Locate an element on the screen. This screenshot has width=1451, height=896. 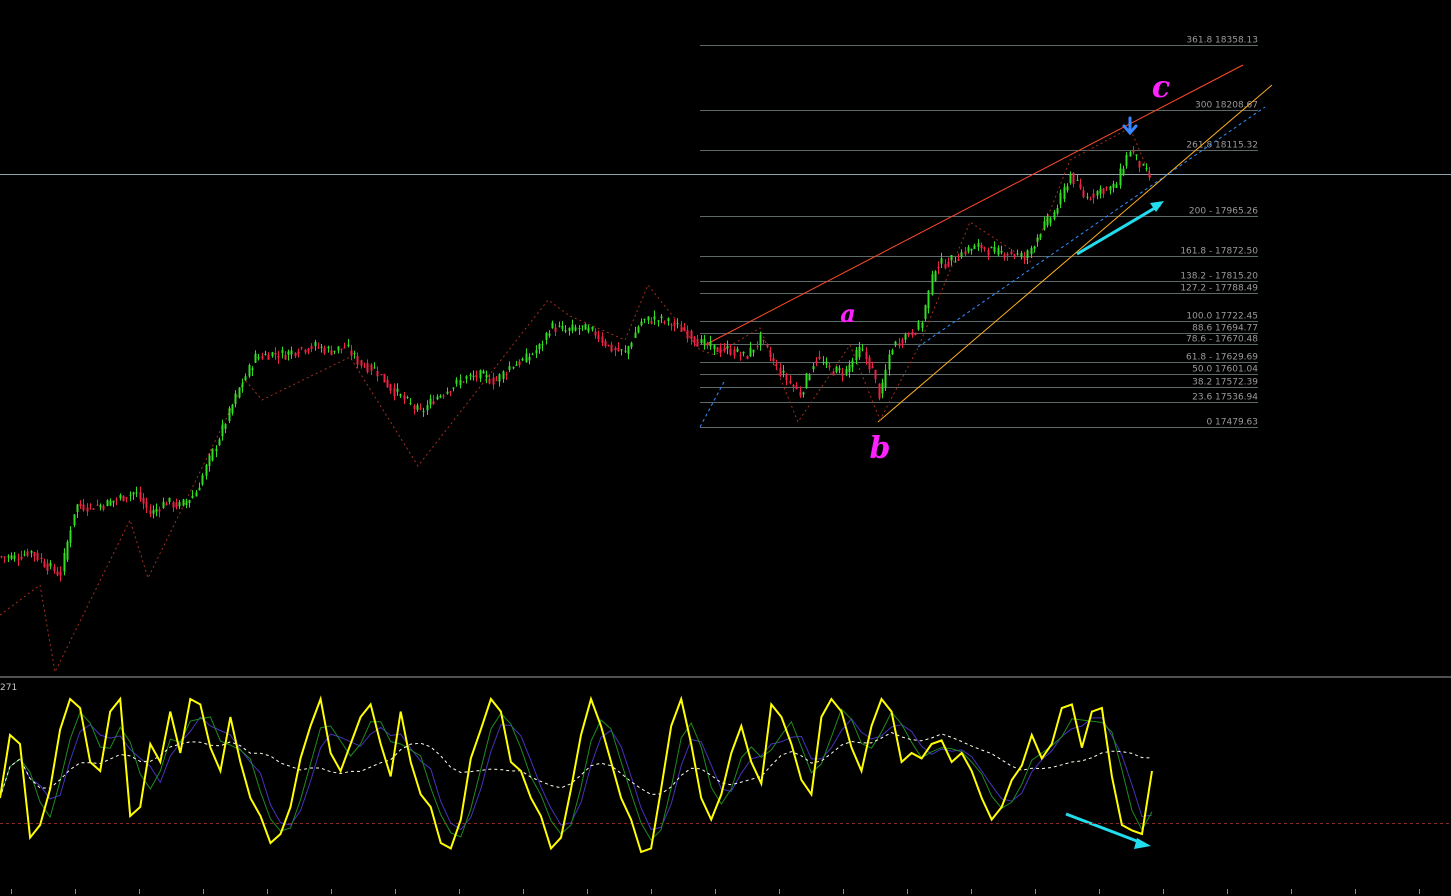
fib-label: 50.0 17601.04 is located at coordinates (1225, 370).